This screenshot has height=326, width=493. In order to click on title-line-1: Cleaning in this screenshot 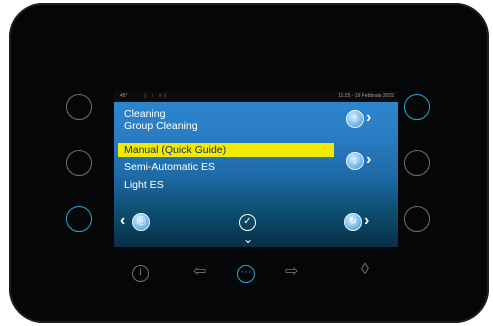, I will do `click(145, 114)`.